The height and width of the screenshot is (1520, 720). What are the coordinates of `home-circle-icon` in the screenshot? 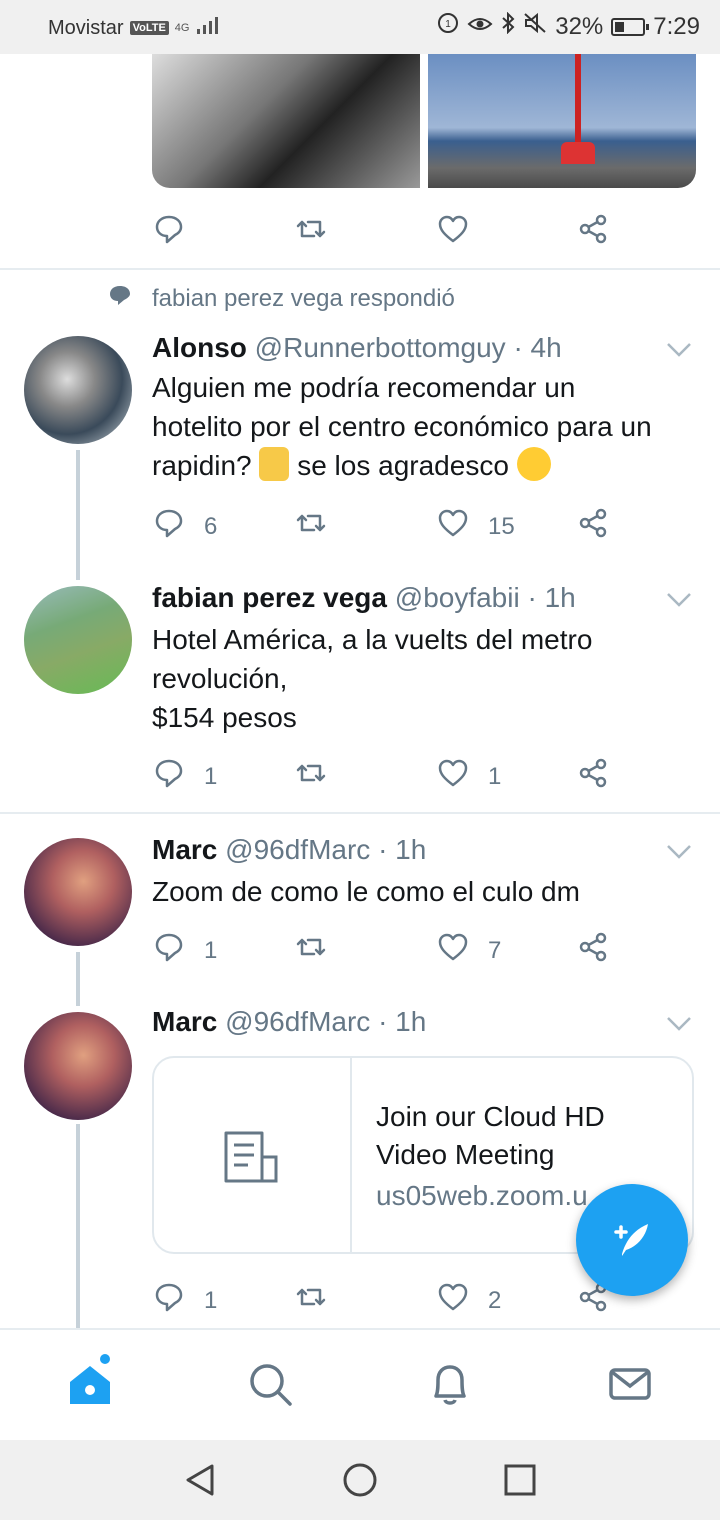 It's located at (360, 1480).